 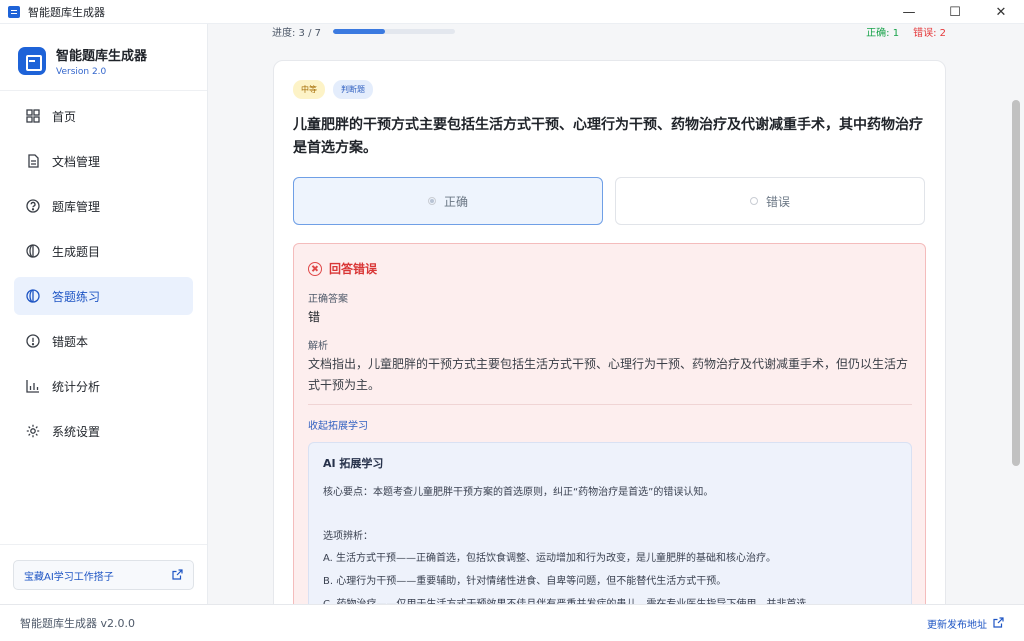 I want to click on sidebar-item-settings: 系统设置, so click(x=103, y=431).